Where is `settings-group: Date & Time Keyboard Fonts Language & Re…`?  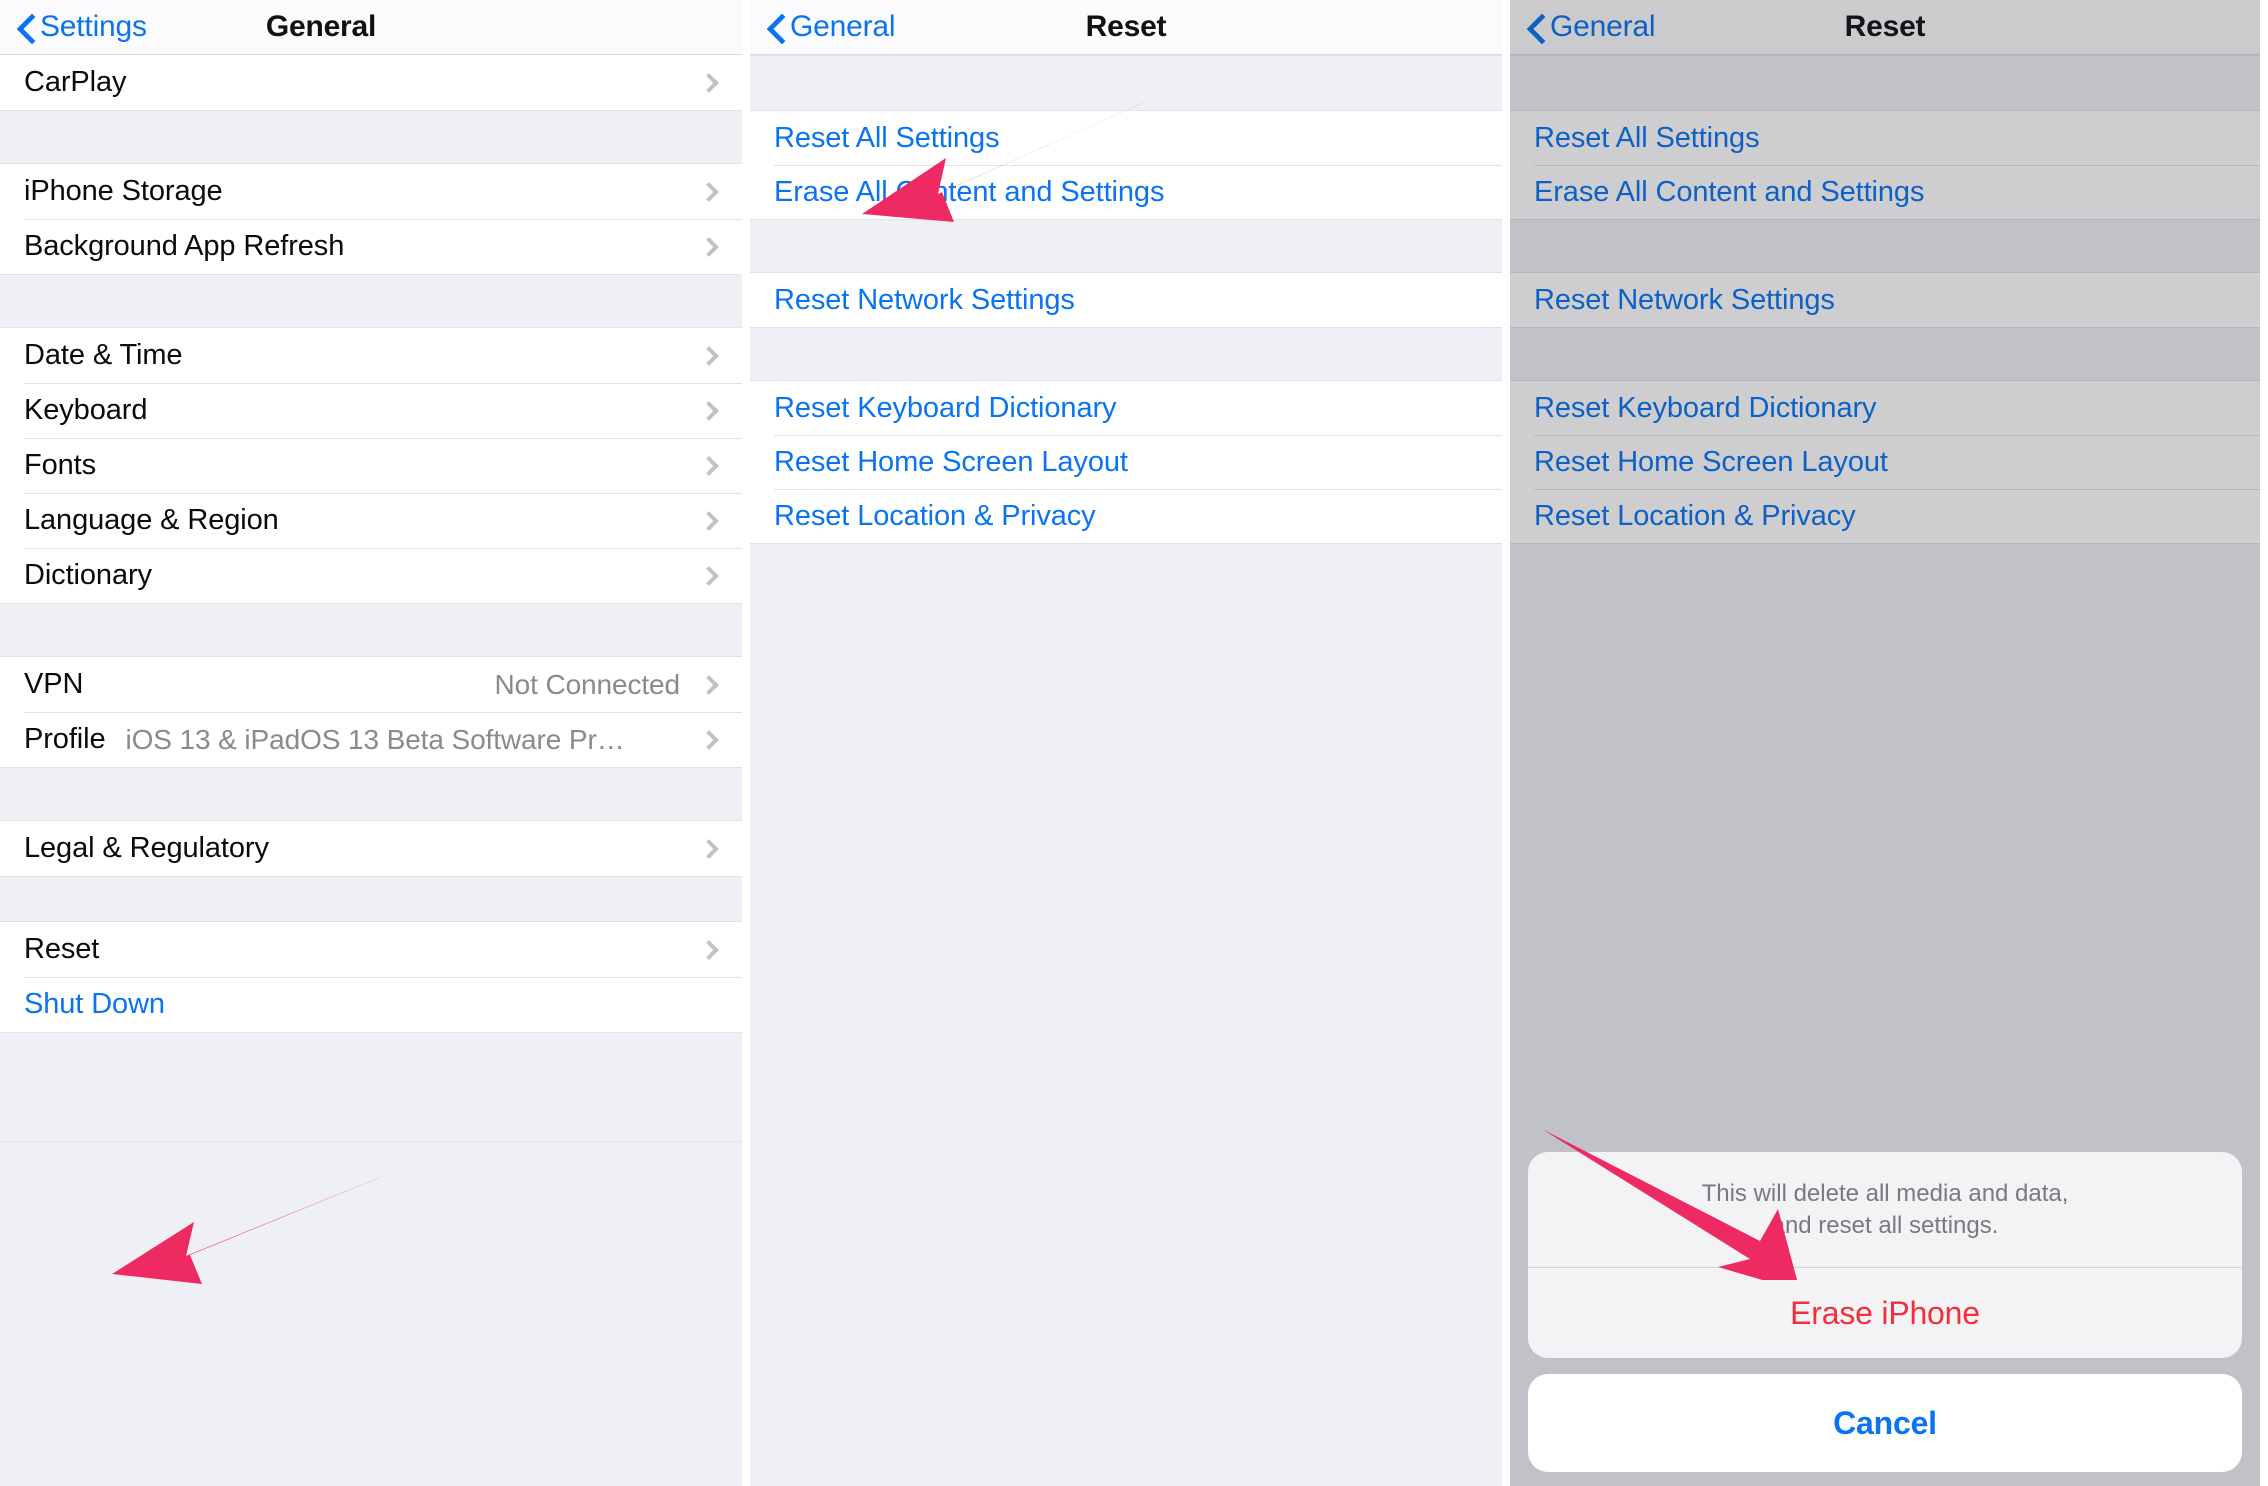 settings-group: Date & Time Keyboard Fonts Language & Re… is located at coordinates (371, 465).